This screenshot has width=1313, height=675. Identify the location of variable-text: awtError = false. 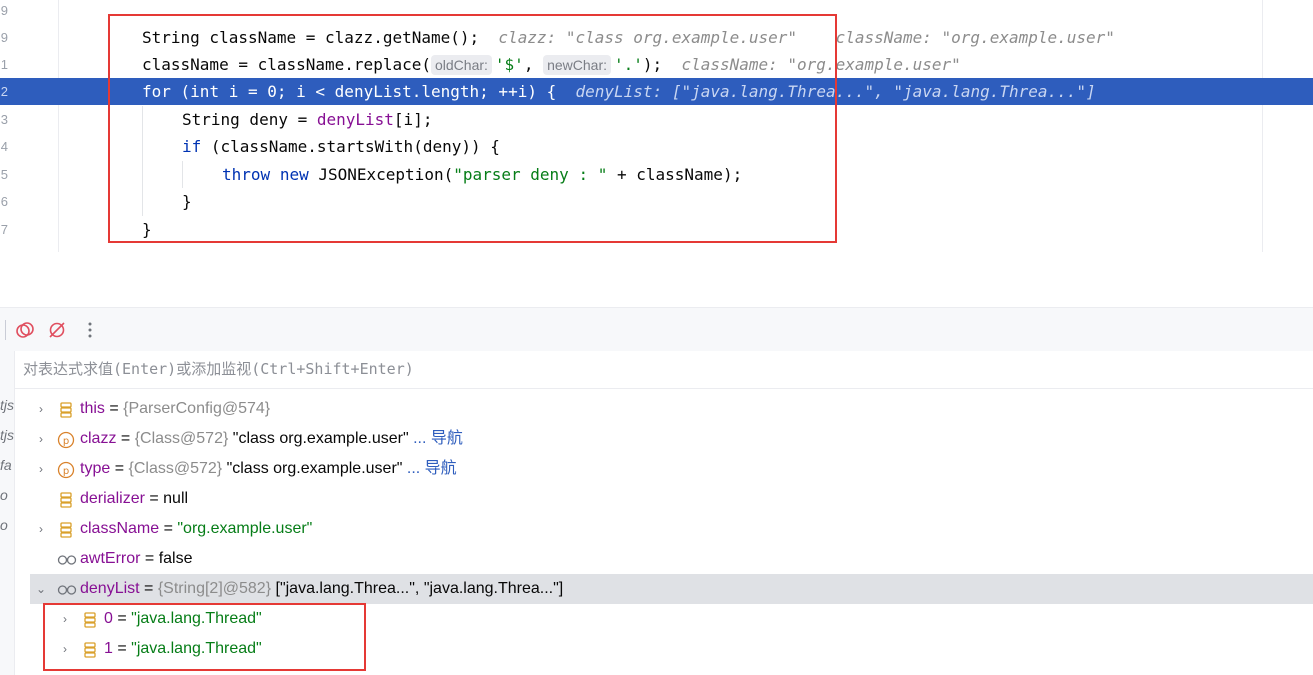
(136, 559).